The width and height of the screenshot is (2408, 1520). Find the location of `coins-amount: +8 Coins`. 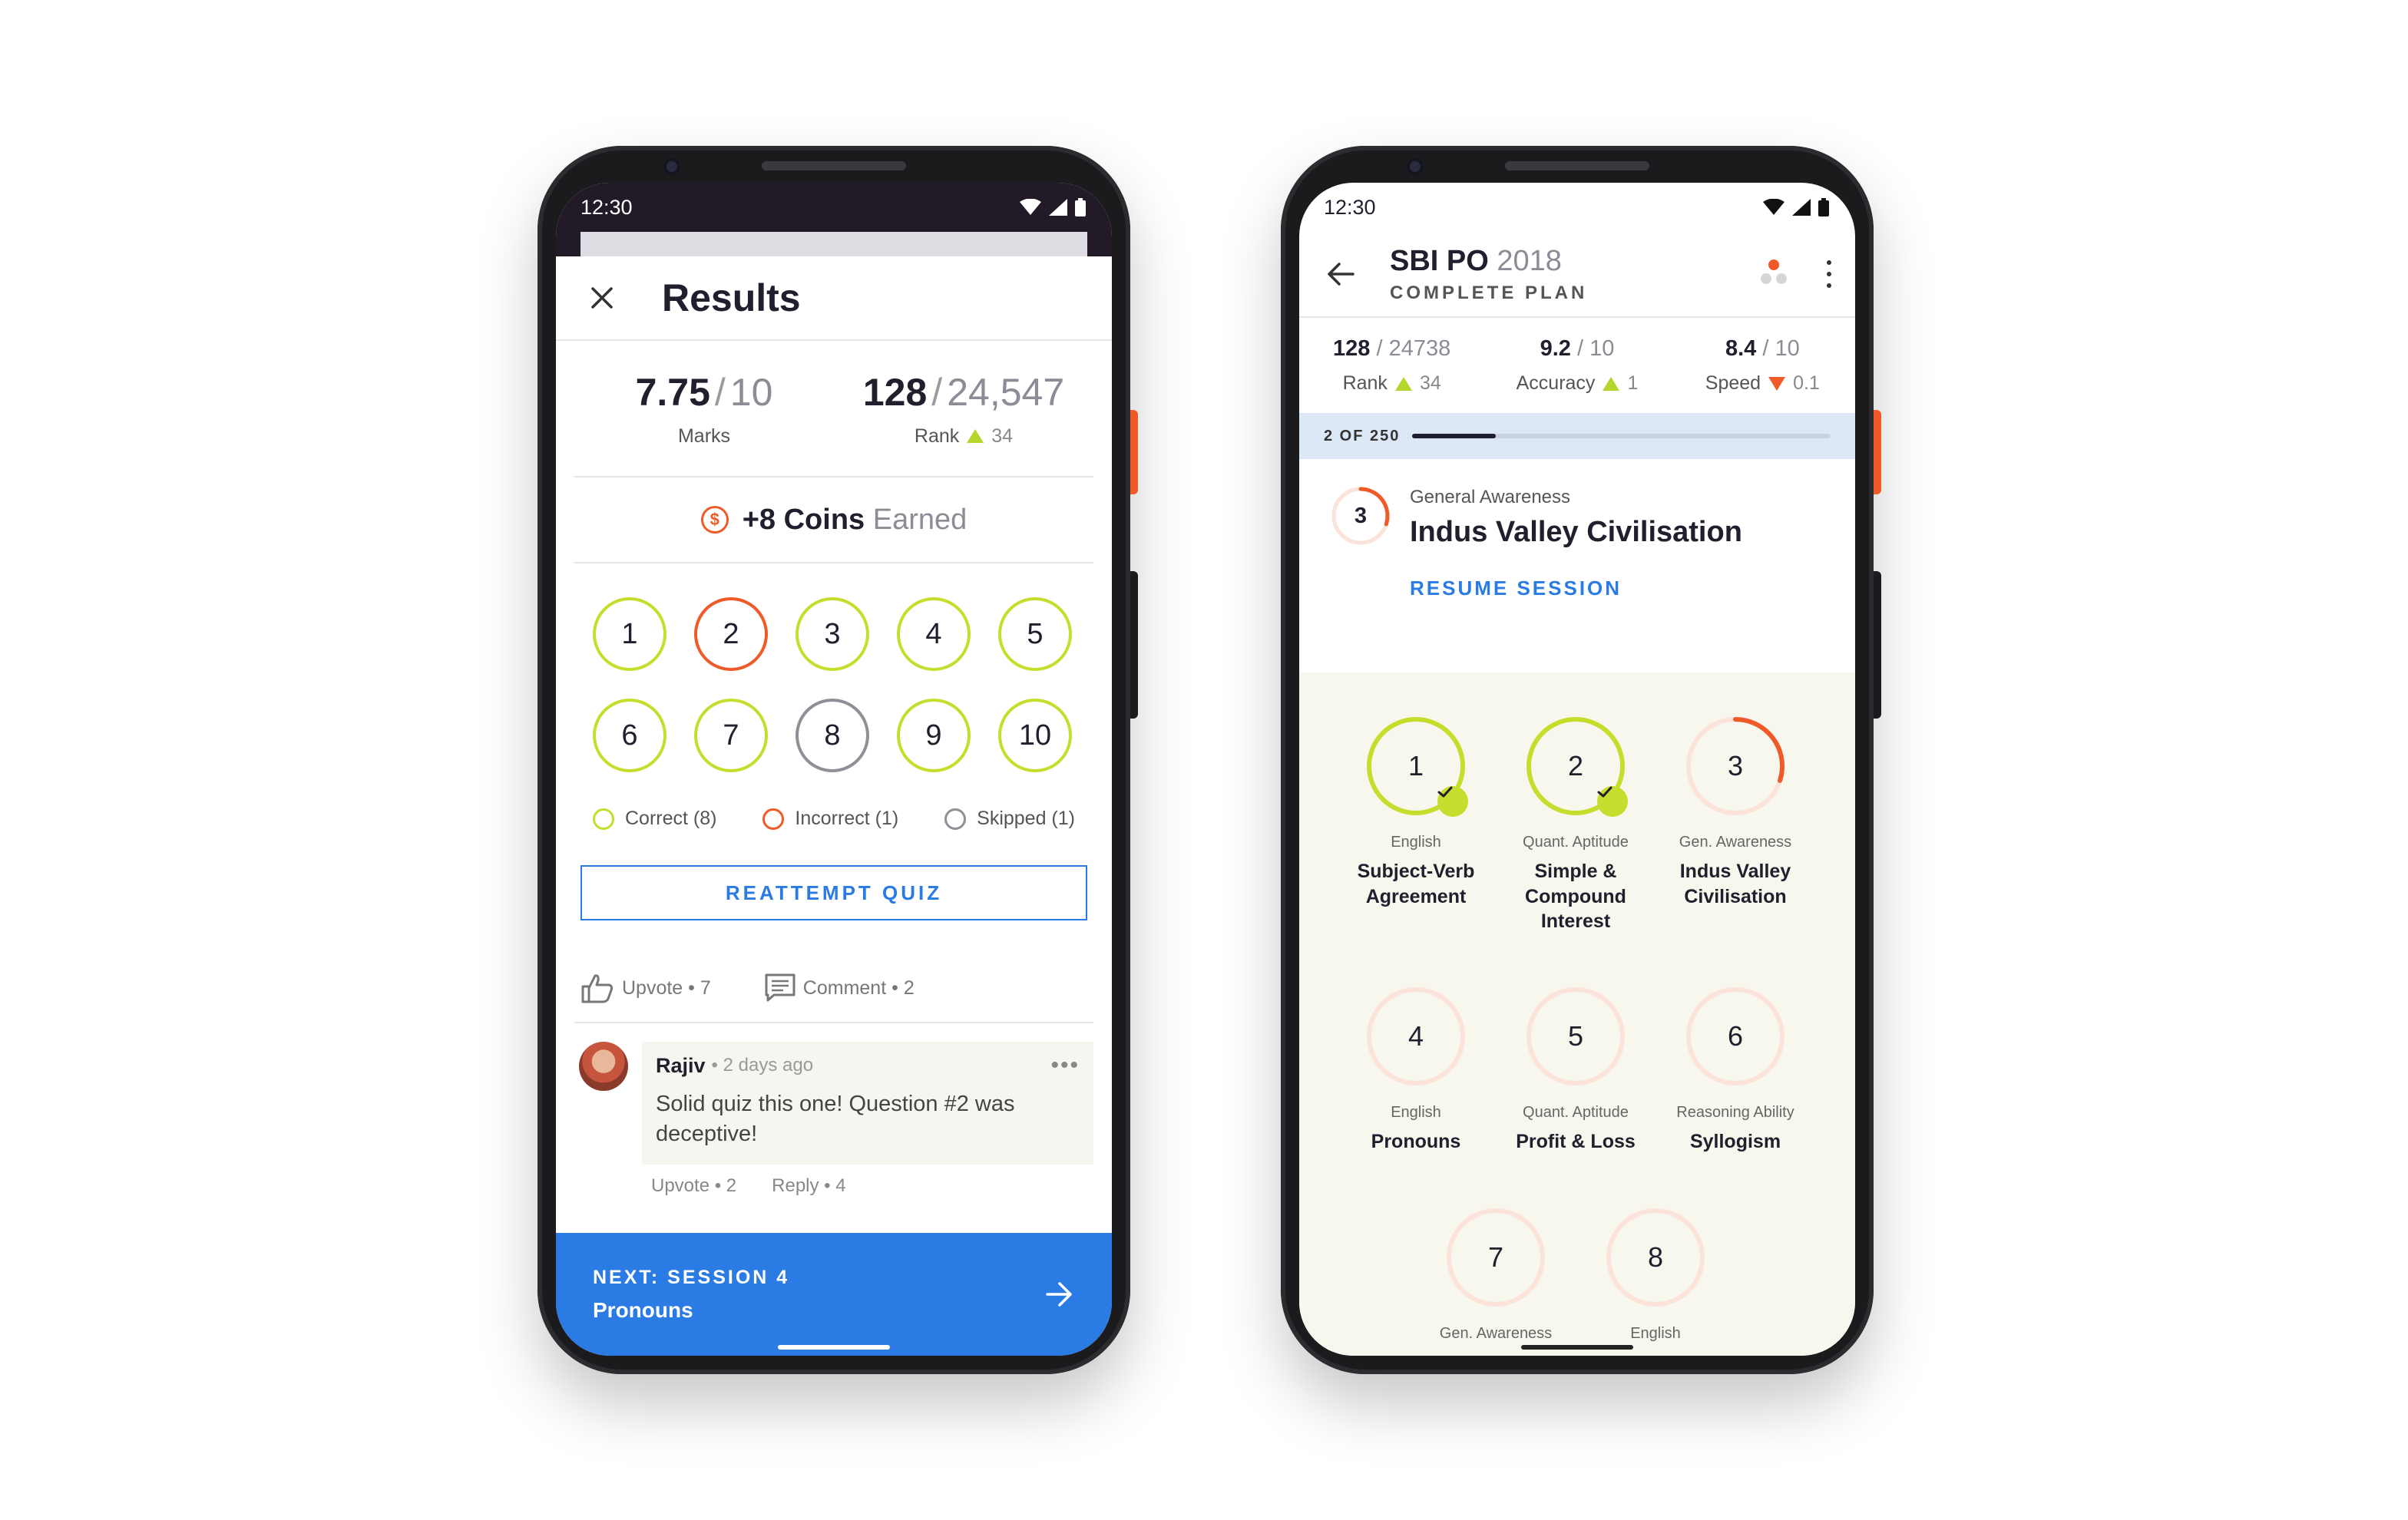

coins-amount: +8 Coins is located at coordinates (804, 519).